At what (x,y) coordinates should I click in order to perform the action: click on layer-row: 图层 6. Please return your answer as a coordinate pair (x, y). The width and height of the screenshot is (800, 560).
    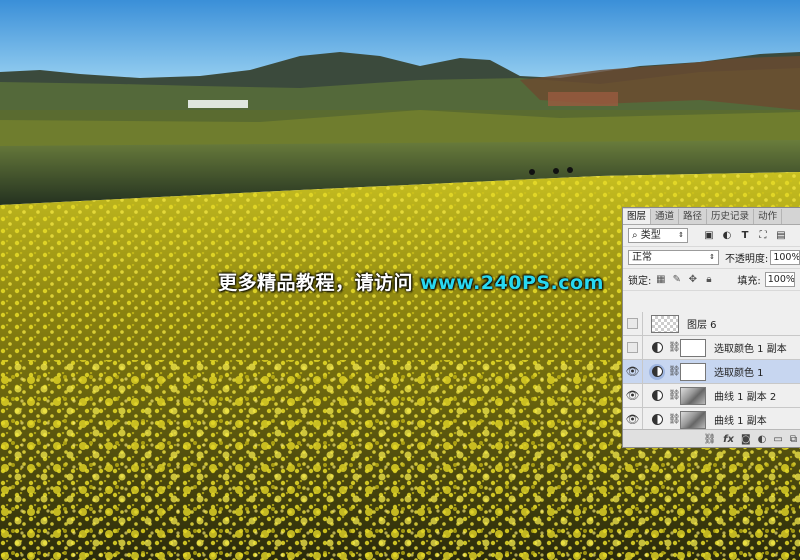
    Looking at the image, I should click on (711, 323).